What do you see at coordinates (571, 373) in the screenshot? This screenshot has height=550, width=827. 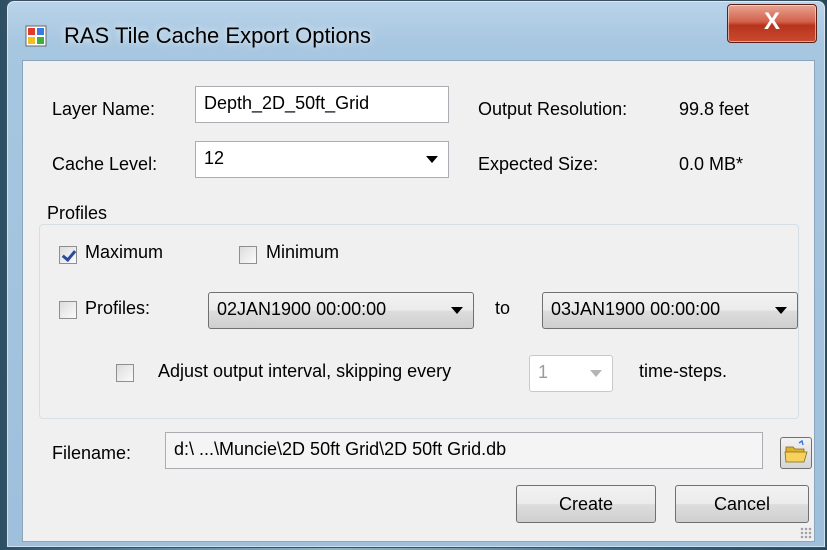 I see `interval-select: 1` at bounding box center [571, 373].